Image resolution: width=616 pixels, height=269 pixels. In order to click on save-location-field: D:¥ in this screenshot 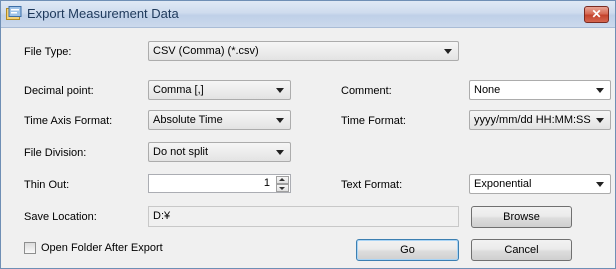, I will do `click(303, 216)`.